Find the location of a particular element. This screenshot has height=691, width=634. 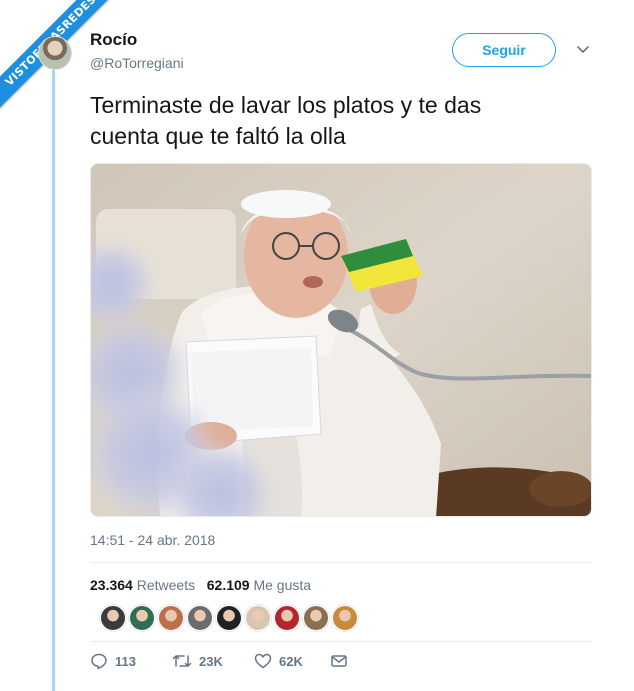

tweet-timestamp: 14:51 - 24 abr. 2018 is located at coordinates (152, 540).